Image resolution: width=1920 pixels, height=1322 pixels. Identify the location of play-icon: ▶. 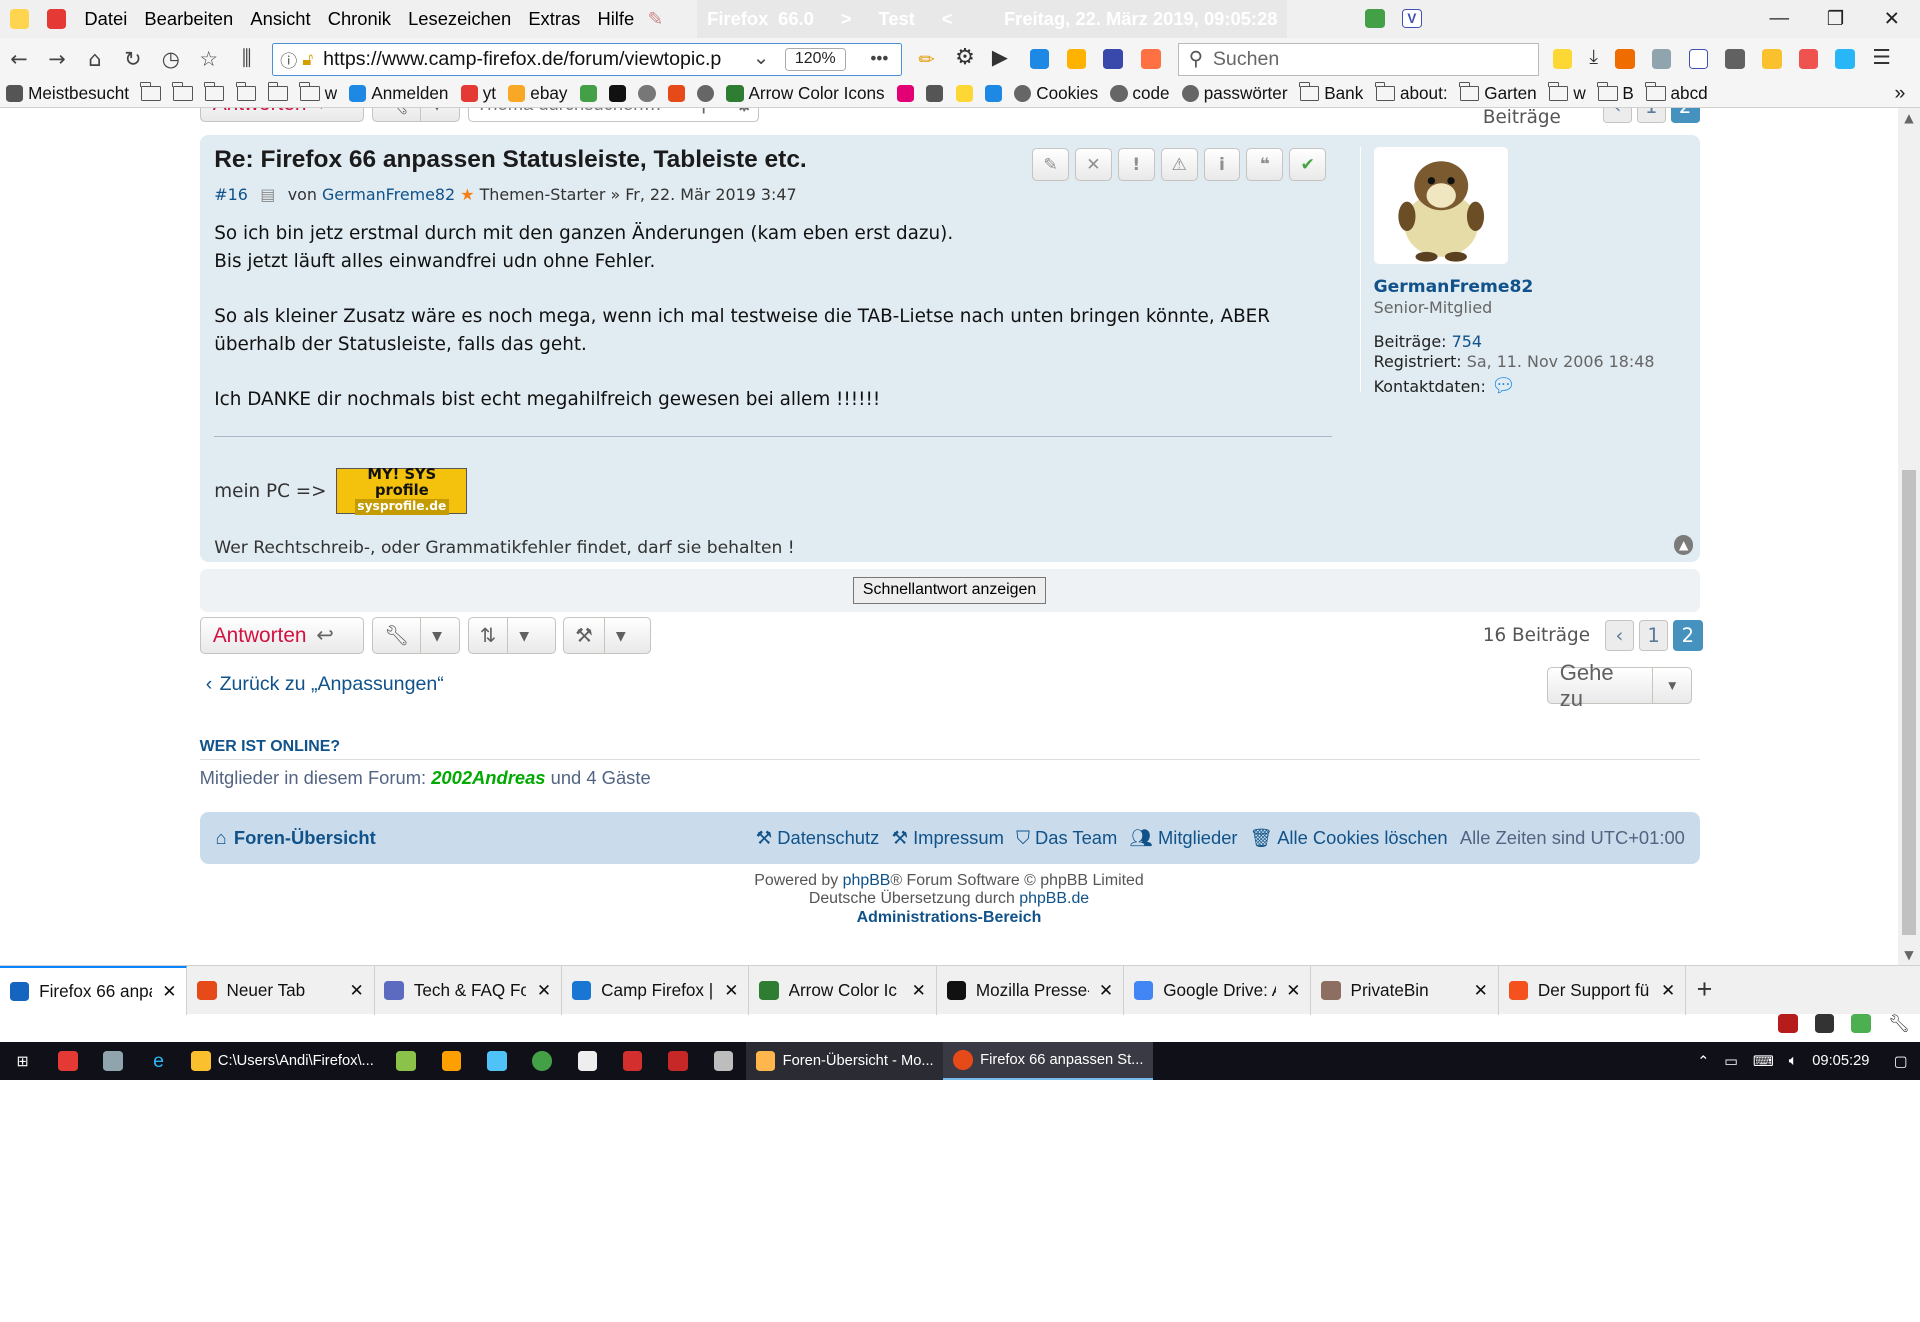
(1000, 57).